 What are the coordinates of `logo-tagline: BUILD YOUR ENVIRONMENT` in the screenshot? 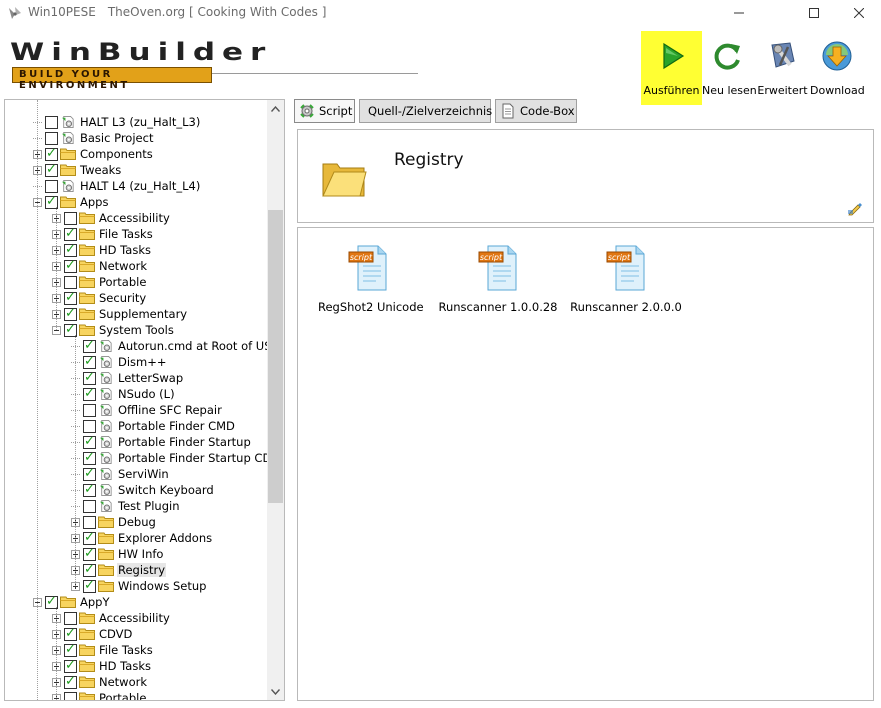 It's located at (74, 80).